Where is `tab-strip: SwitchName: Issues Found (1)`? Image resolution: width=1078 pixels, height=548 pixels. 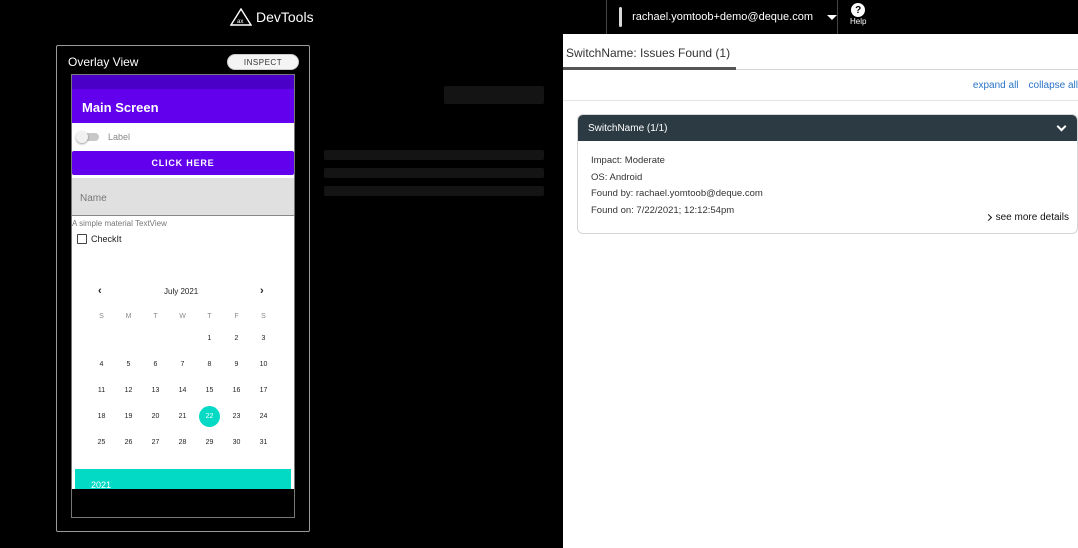
tab-strip: SwitchName: Issues Found (1) is located at coordinates (820, 52).